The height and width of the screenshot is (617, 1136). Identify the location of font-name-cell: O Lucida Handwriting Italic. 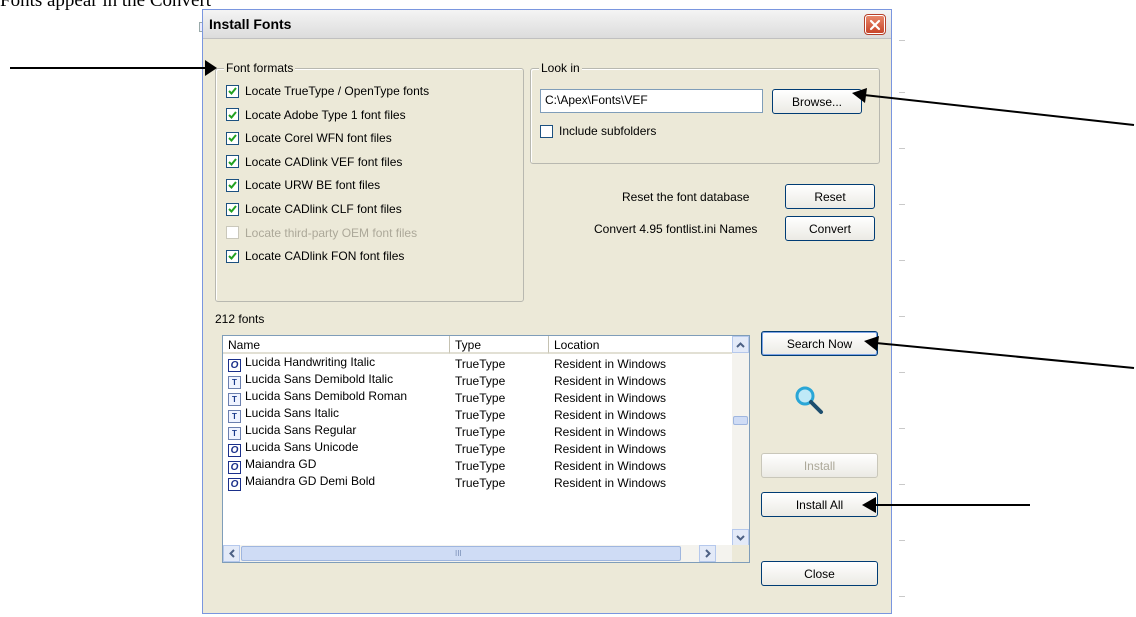
(336, 363).